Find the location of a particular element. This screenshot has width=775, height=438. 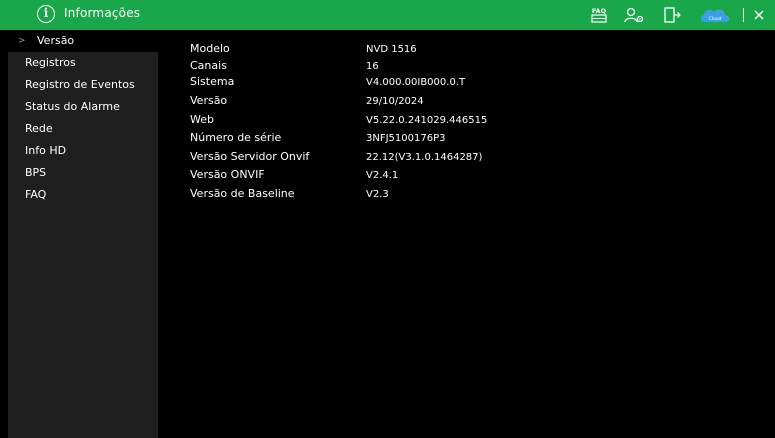

info-value: 29/10/2024 is located at coordinates (395, 101).